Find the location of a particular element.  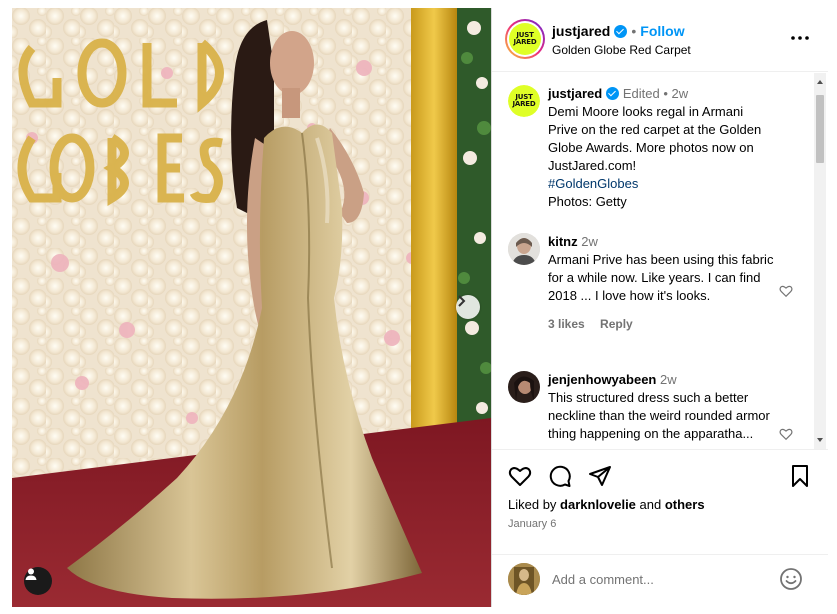

justjared-logo-small: JUST JARED is located at coordinates (524, 101).